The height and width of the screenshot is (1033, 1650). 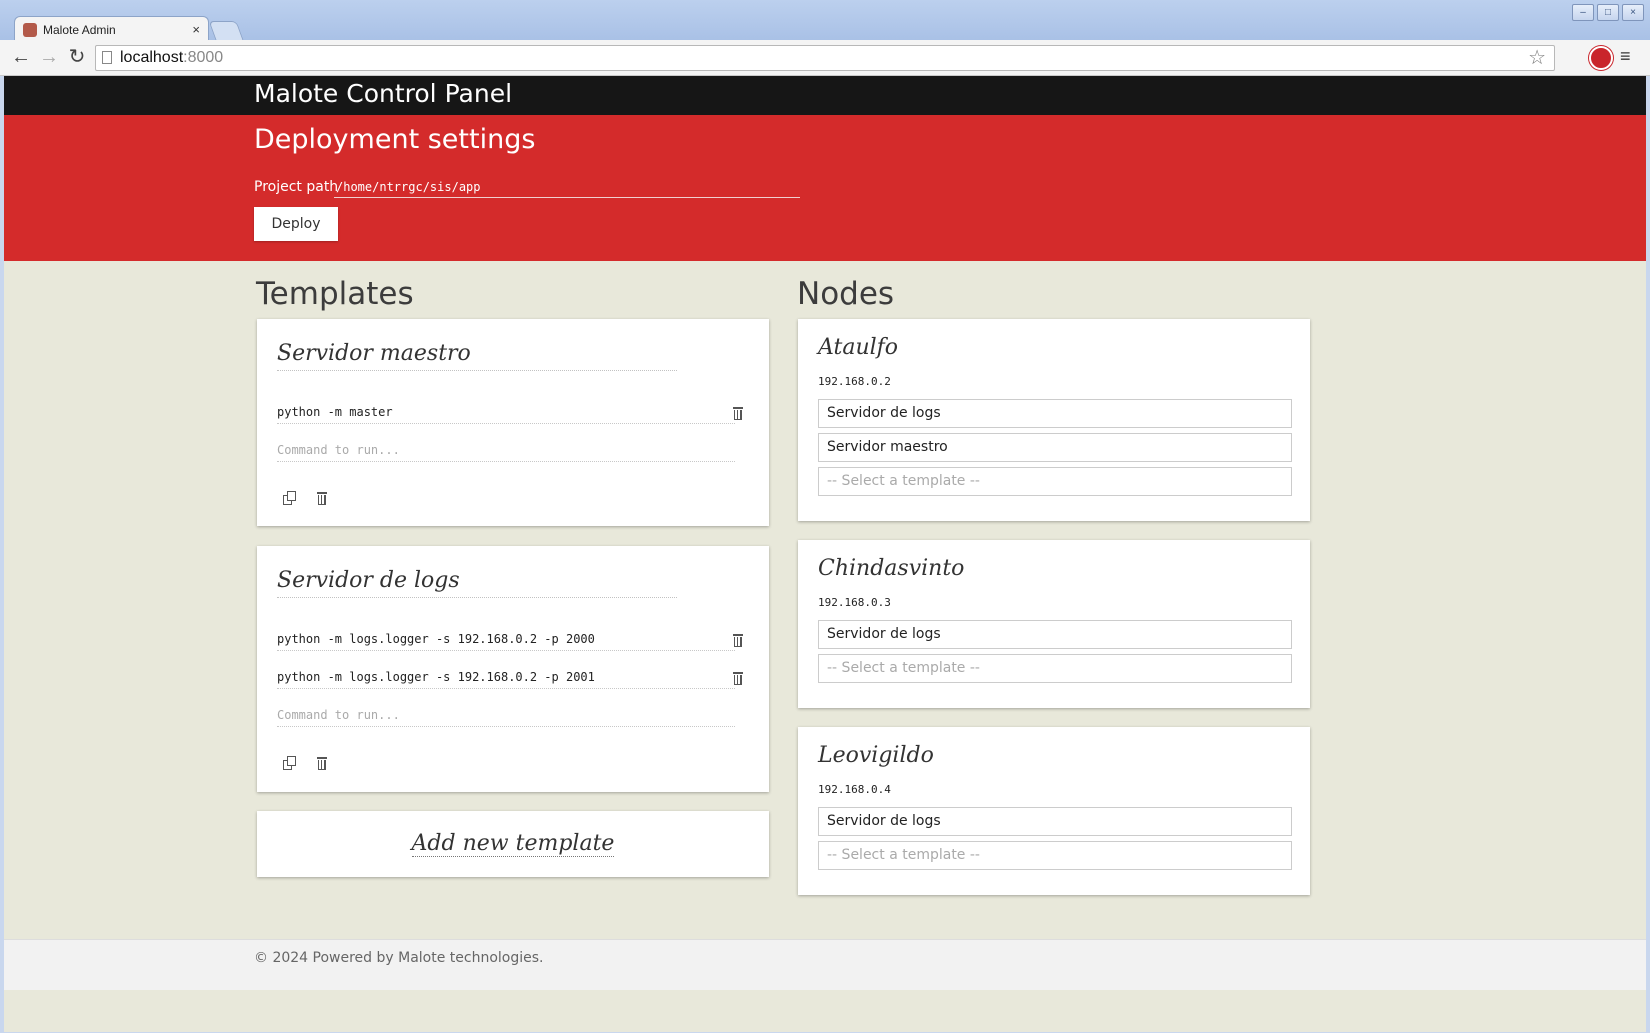 What do you see at coordinates (107, 57) in the screenshot?
I see `page-icon` at bounding box center [107, 57].